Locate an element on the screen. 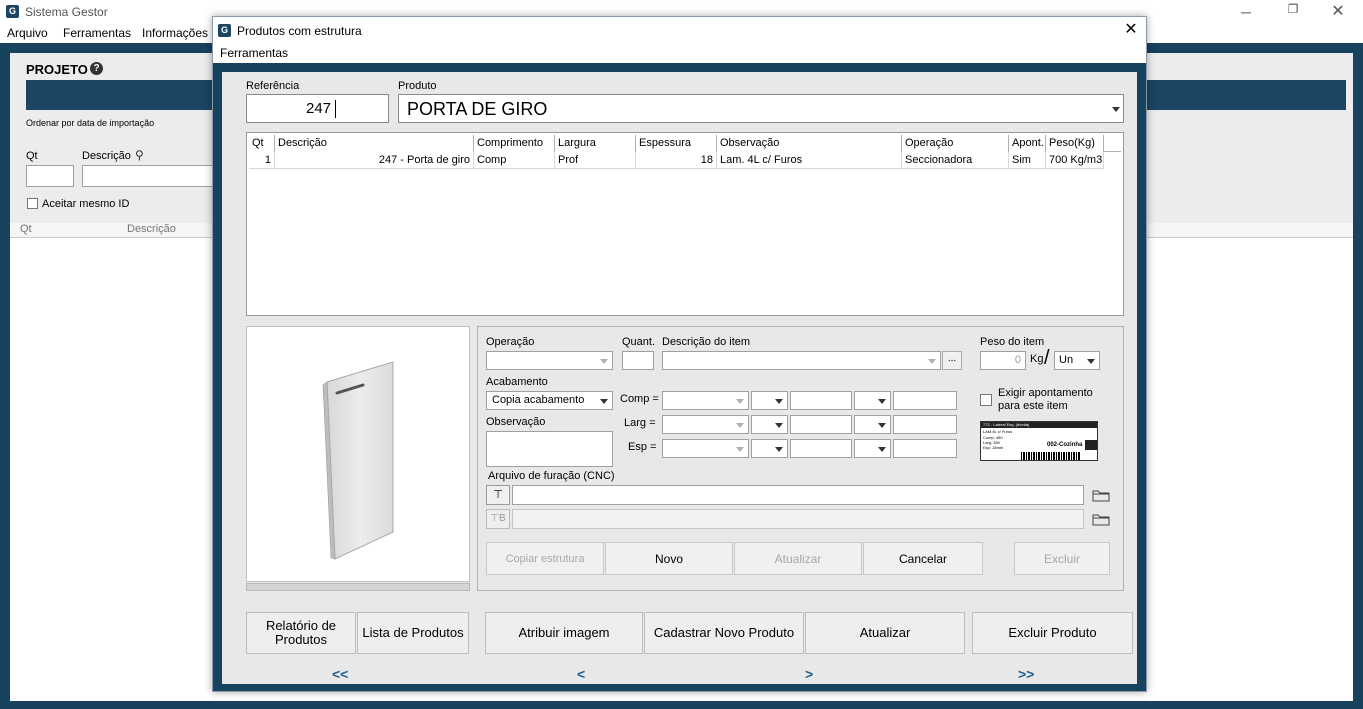 The image size is (1363, 709). acabamento-combo: Copia acabamento is located at coordinates (549, 400).